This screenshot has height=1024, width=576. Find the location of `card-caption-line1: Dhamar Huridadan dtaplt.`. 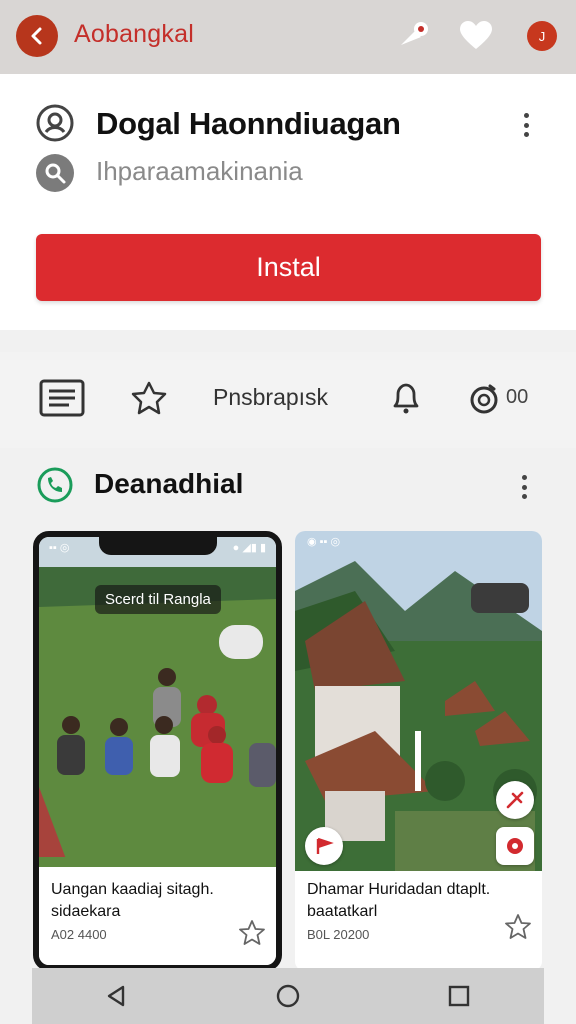

card-caption-line1: Dhamar Huridadan dtaplt. is located at coordinates (399, 889).